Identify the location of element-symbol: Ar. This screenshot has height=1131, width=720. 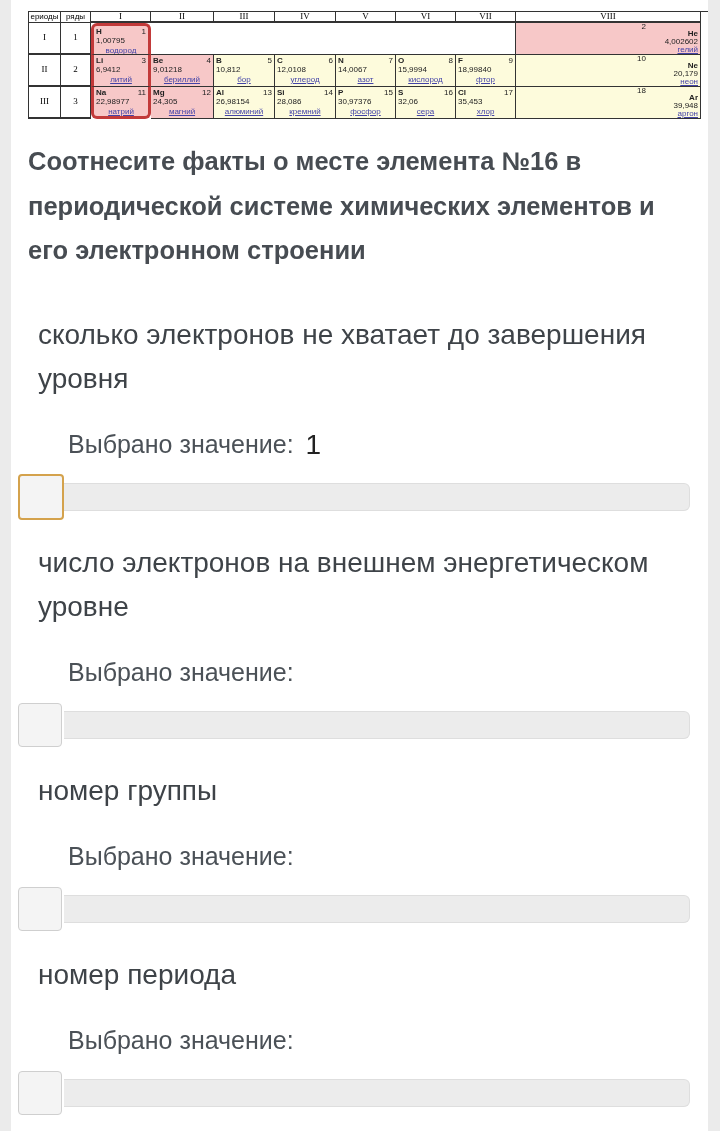
(693, 98).